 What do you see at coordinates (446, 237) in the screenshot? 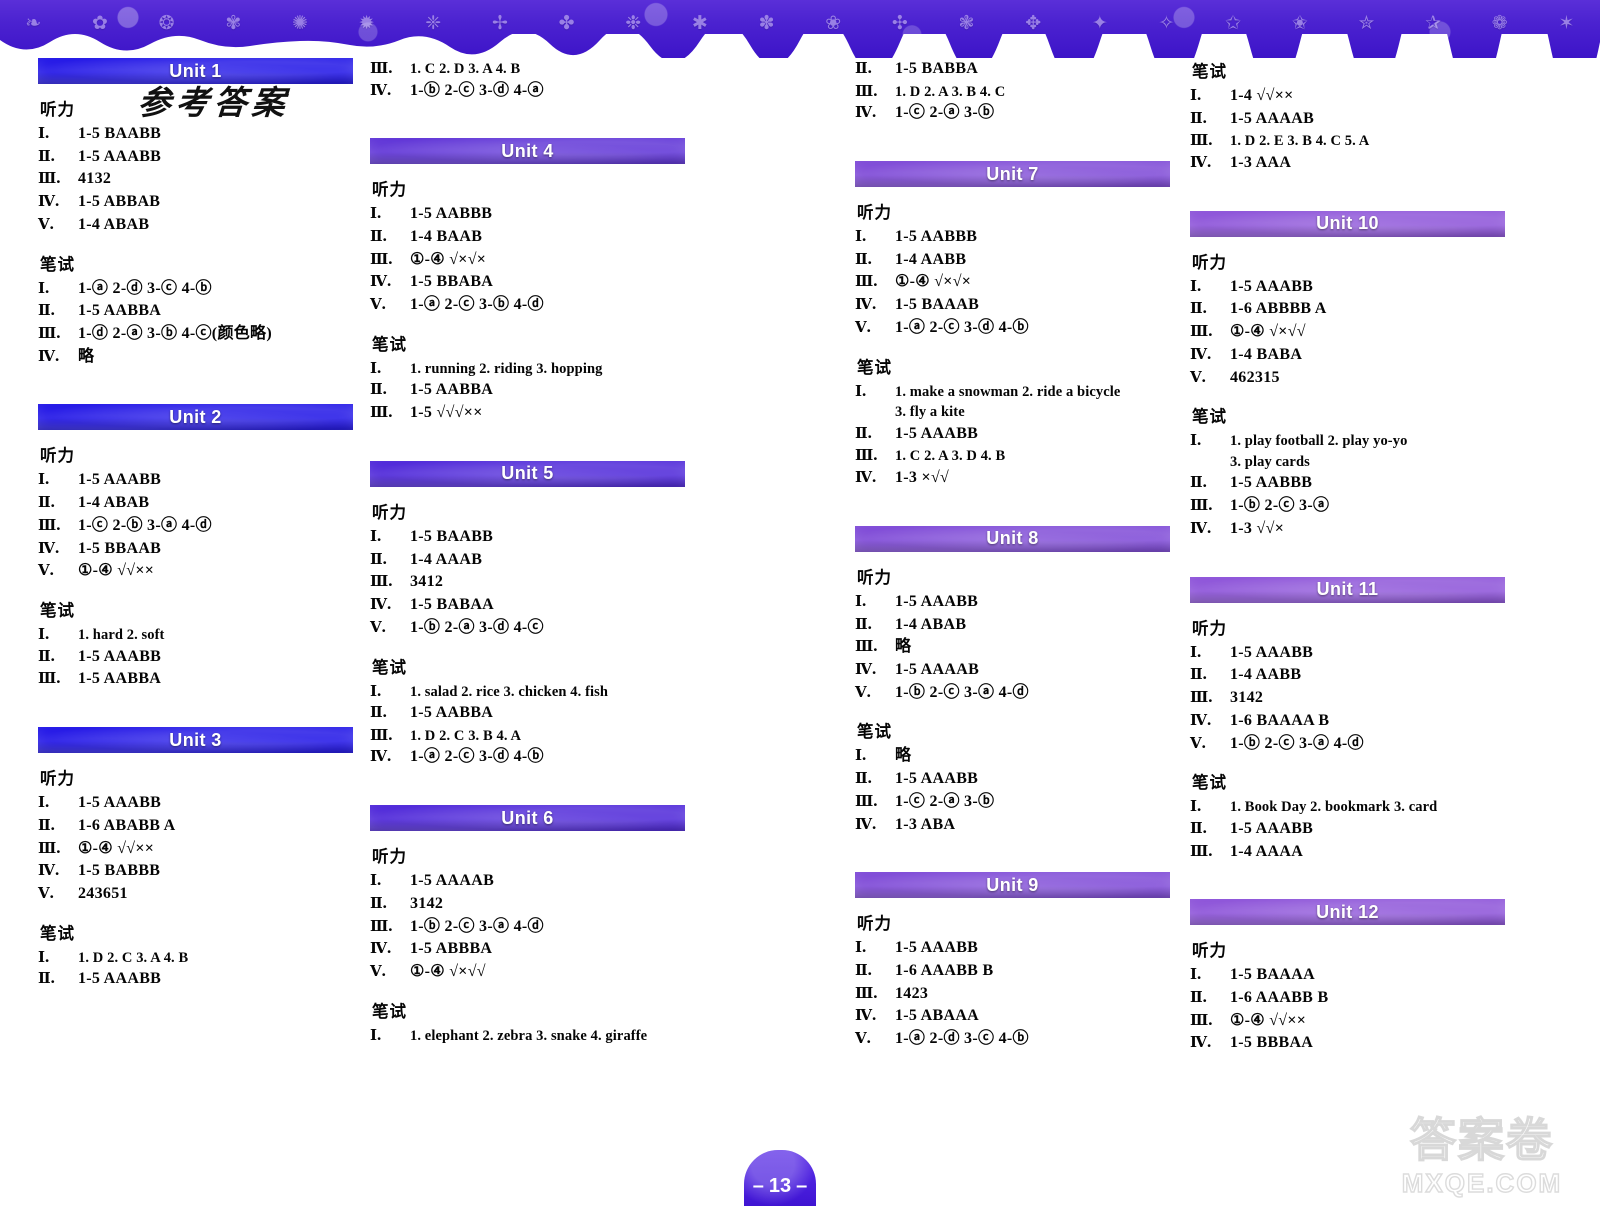
I see `answer-row-value: 1-4 BAAB` at bounding box center [446, 237].